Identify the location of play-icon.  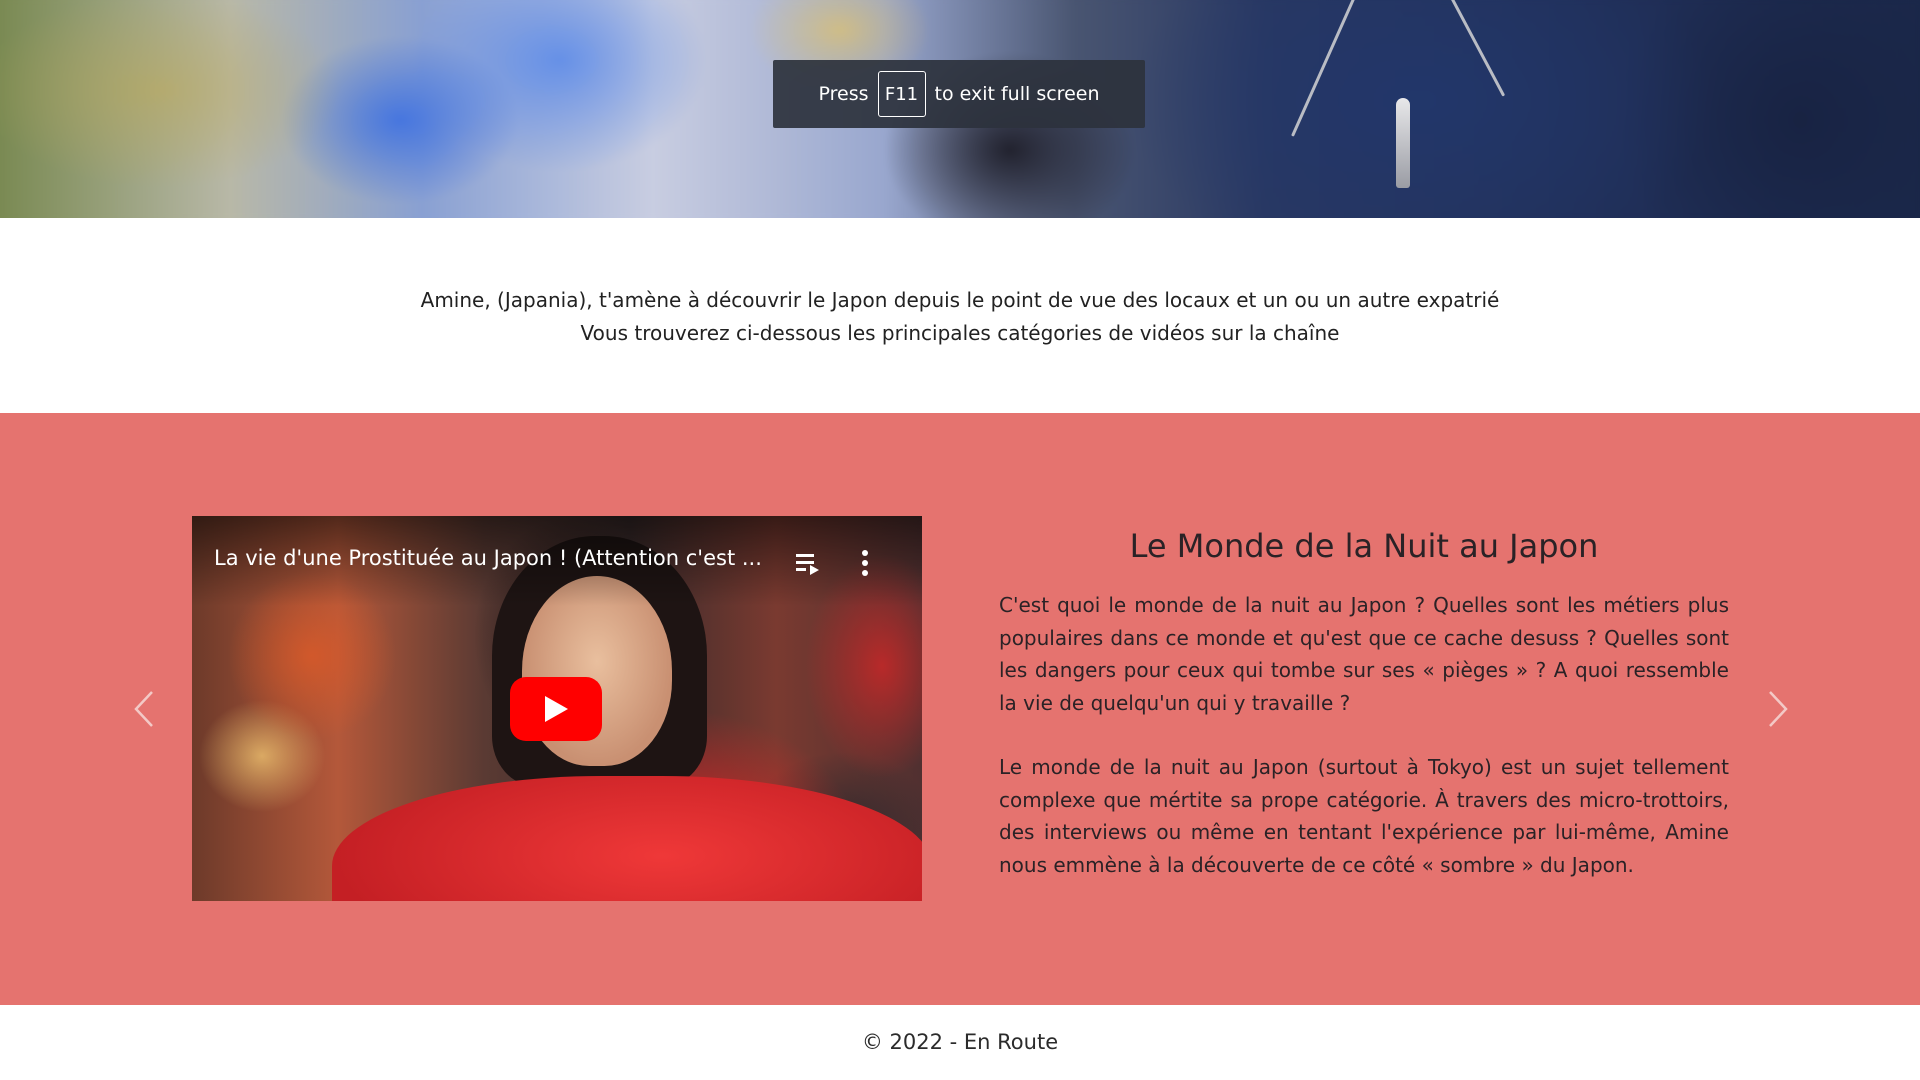
(556, 709).